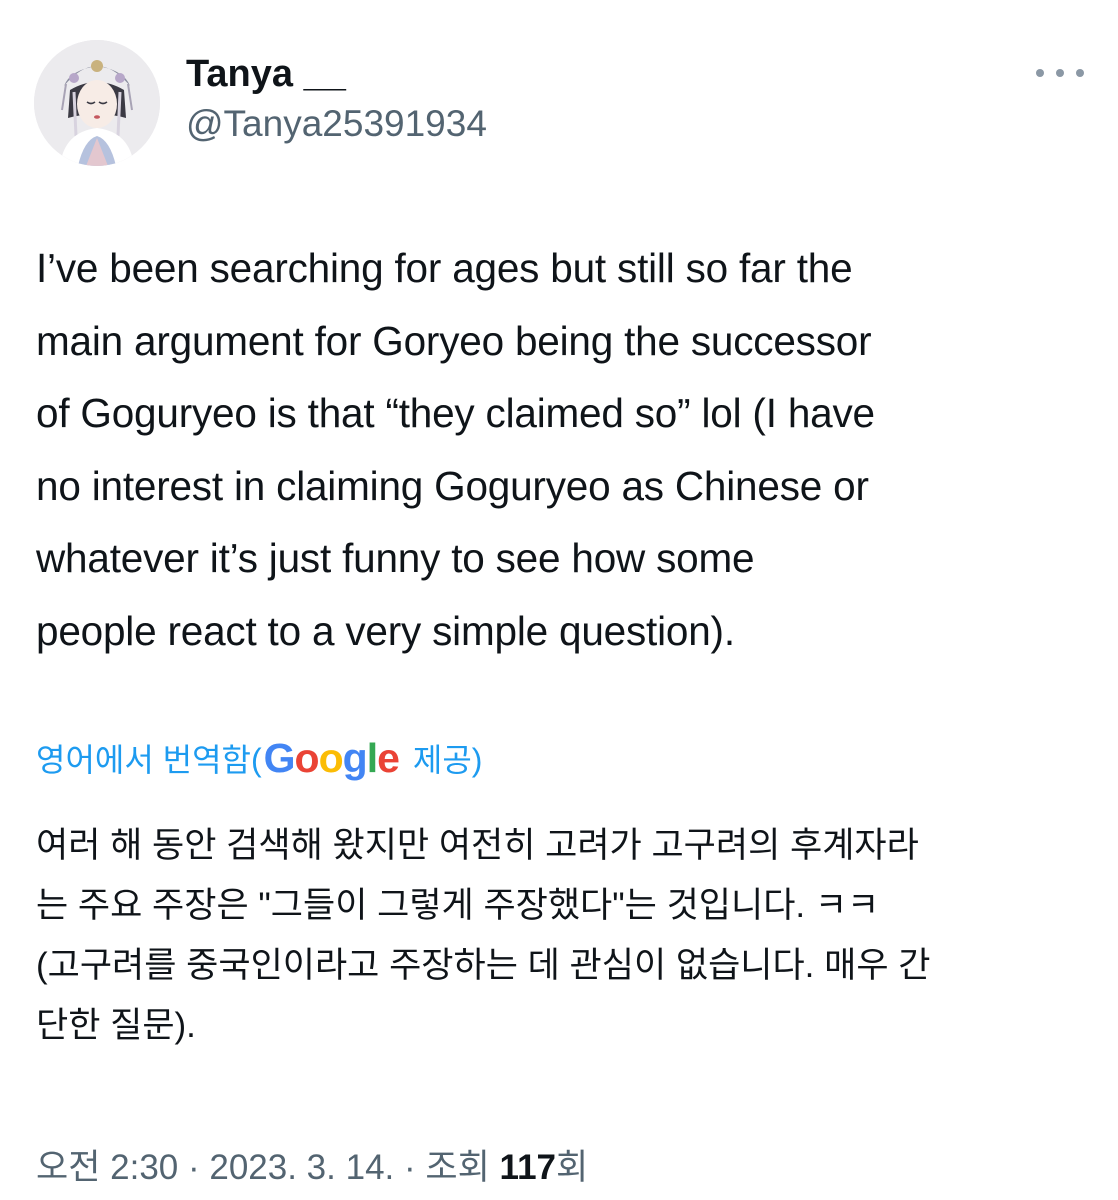 This screenshot has height=1200, width=1118. Describe the element at coordinates (107, 1167) in the screenshot. I see `tweet-time: 오전 2:30` at that location.